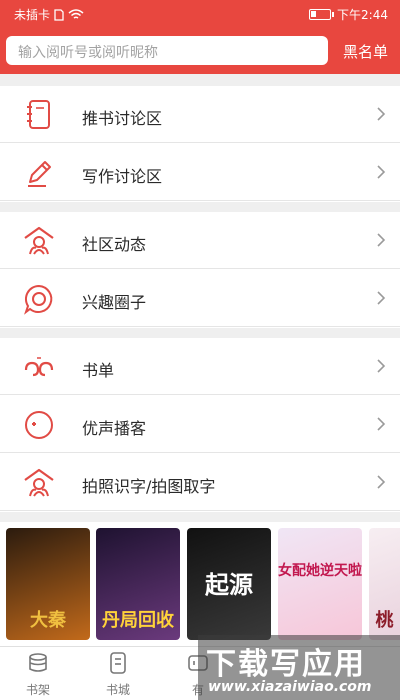 The width and height of the screenshot is (400, 700). What do you see at coordinates (76, 13) in the screenshot?
I see `wifi-icon` at bounding box center [76, 13].